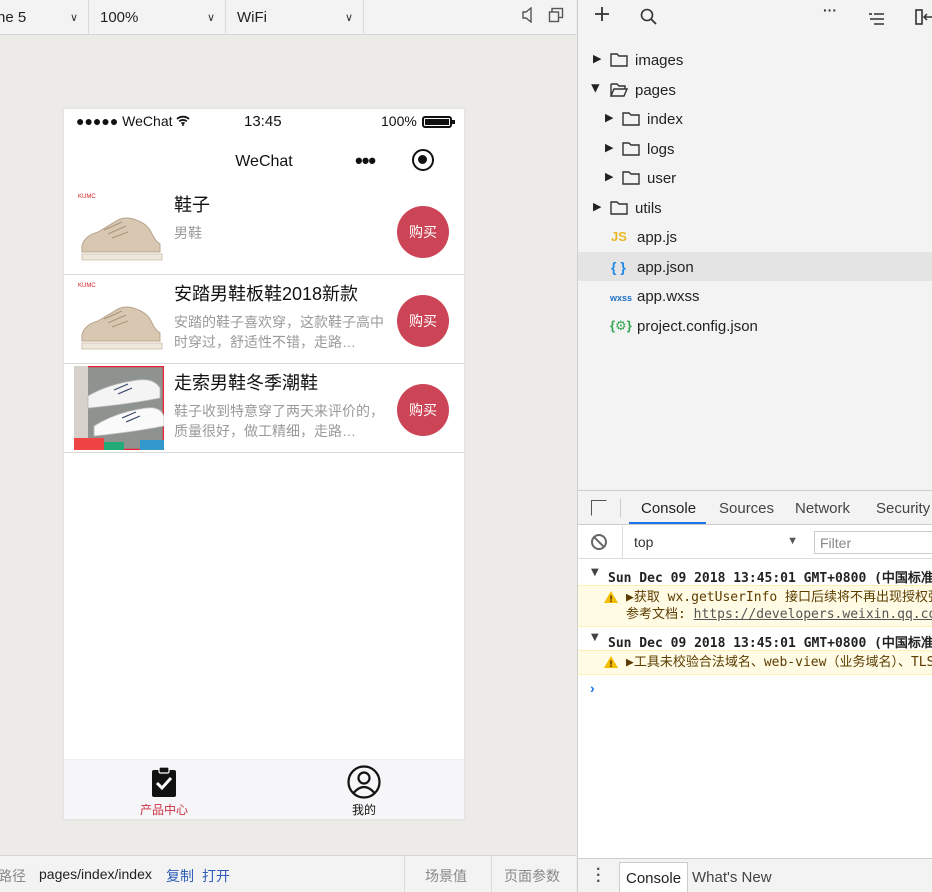 Image resolution: width=932 pixels, height=892 pixels. Describe the element at coordinates (133, 121) in the screenshot. I see `carrier-label: ●●●●● WeChat` at that location.